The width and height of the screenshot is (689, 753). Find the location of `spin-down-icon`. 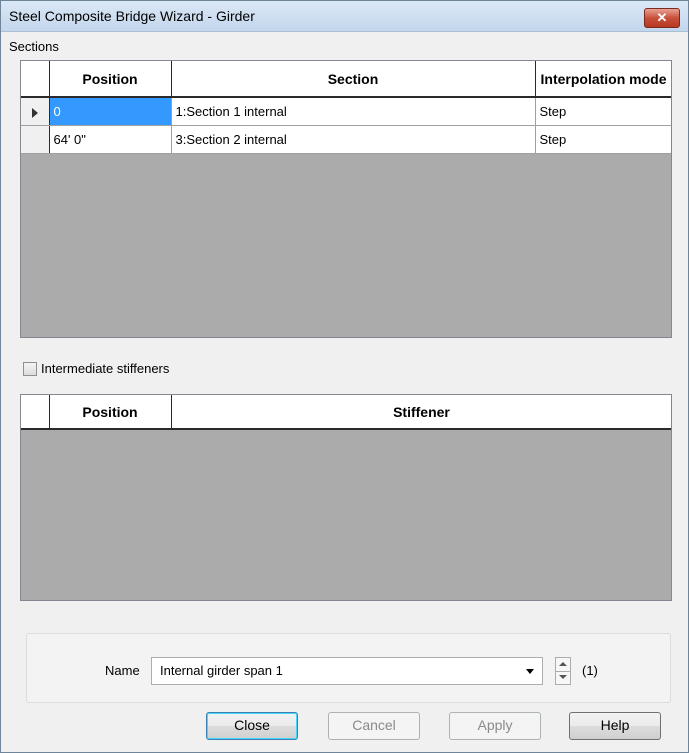

spin-down-icon is located at coordinates (563, 677).